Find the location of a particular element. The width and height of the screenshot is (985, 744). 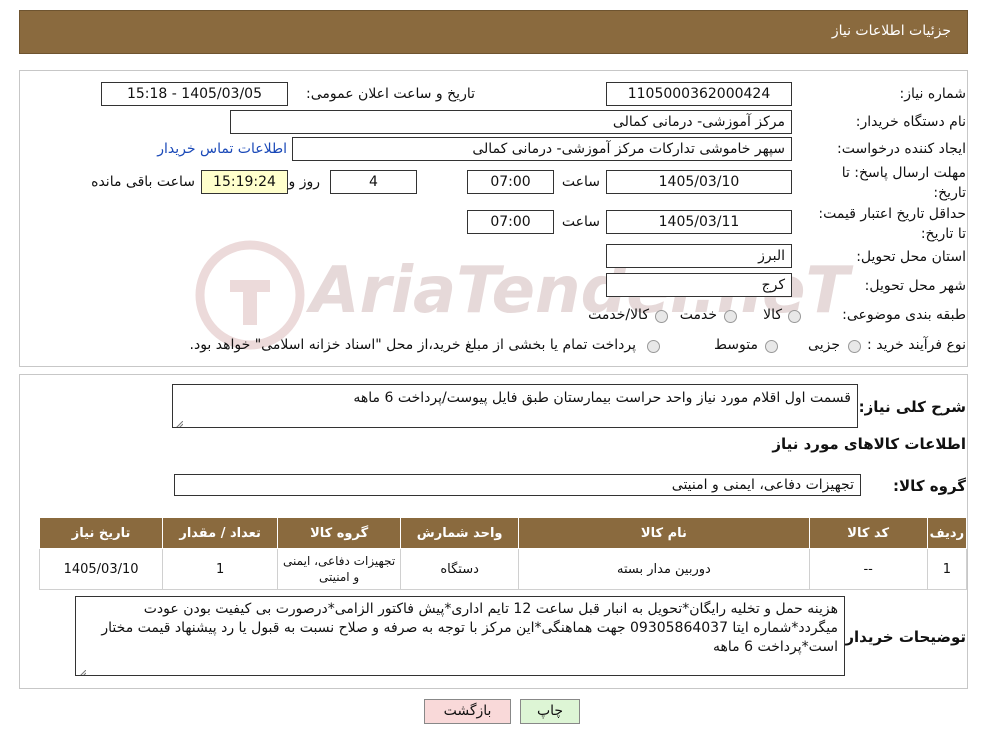

cell-row: 1 is located at coordinates (947, 569).